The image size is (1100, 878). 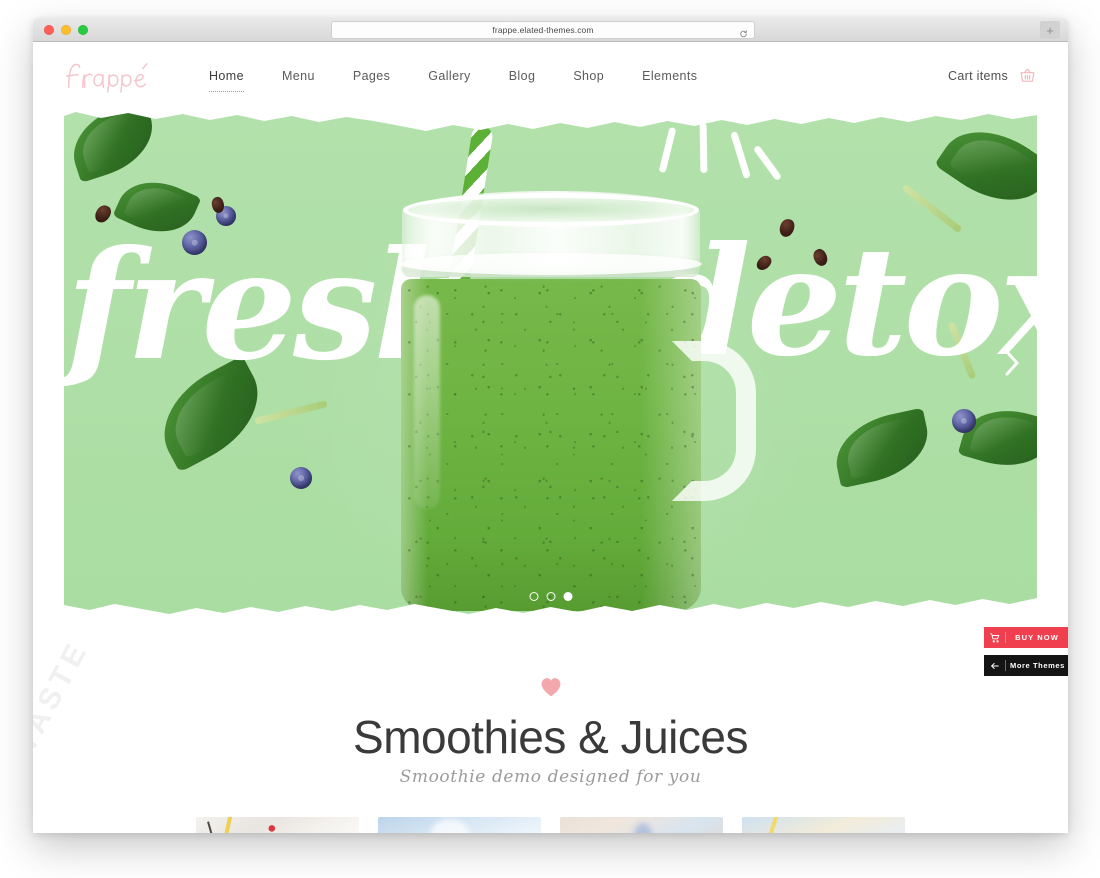 I want to click on product-card-strip, so click(x=550, y=825).